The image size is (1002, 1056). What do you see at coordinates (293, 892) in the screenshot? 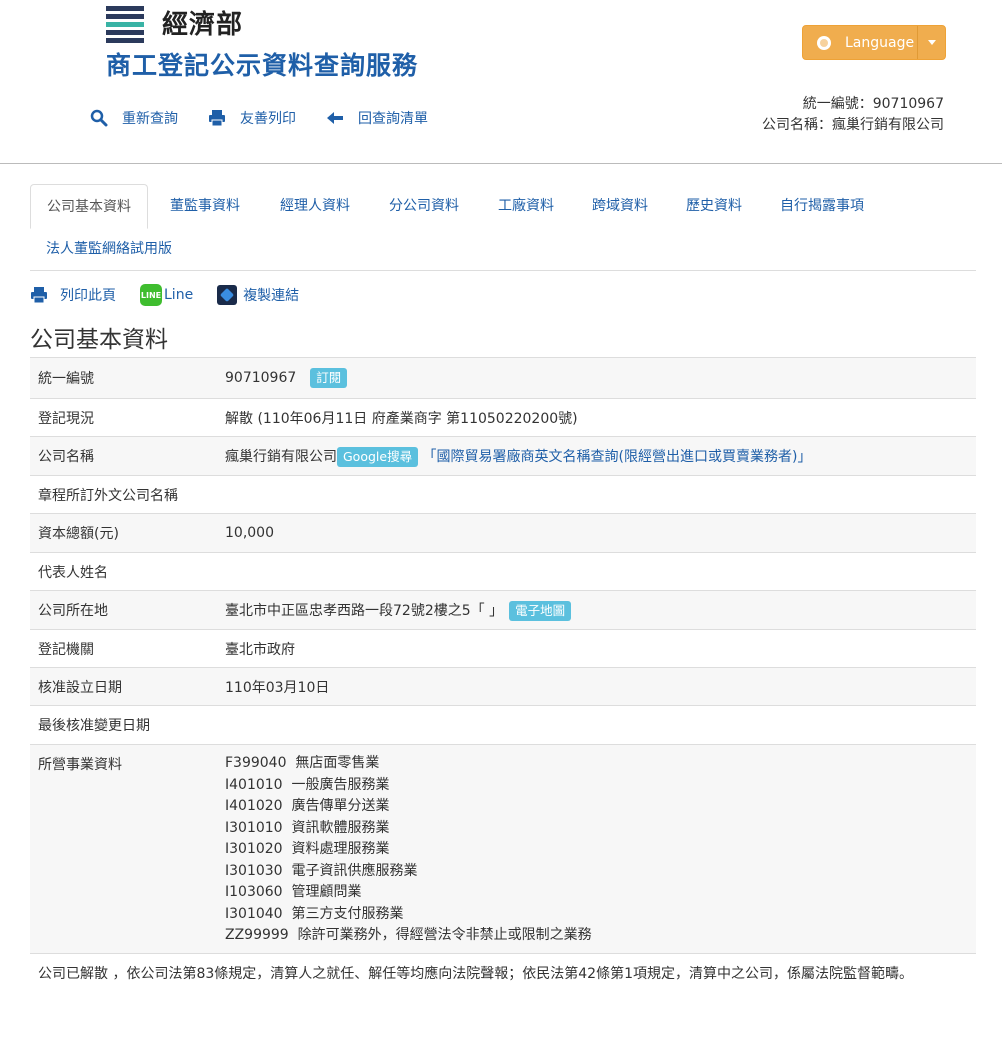
I see `business-item: I103060 管理顧問業` at bounding box center [293, 892].